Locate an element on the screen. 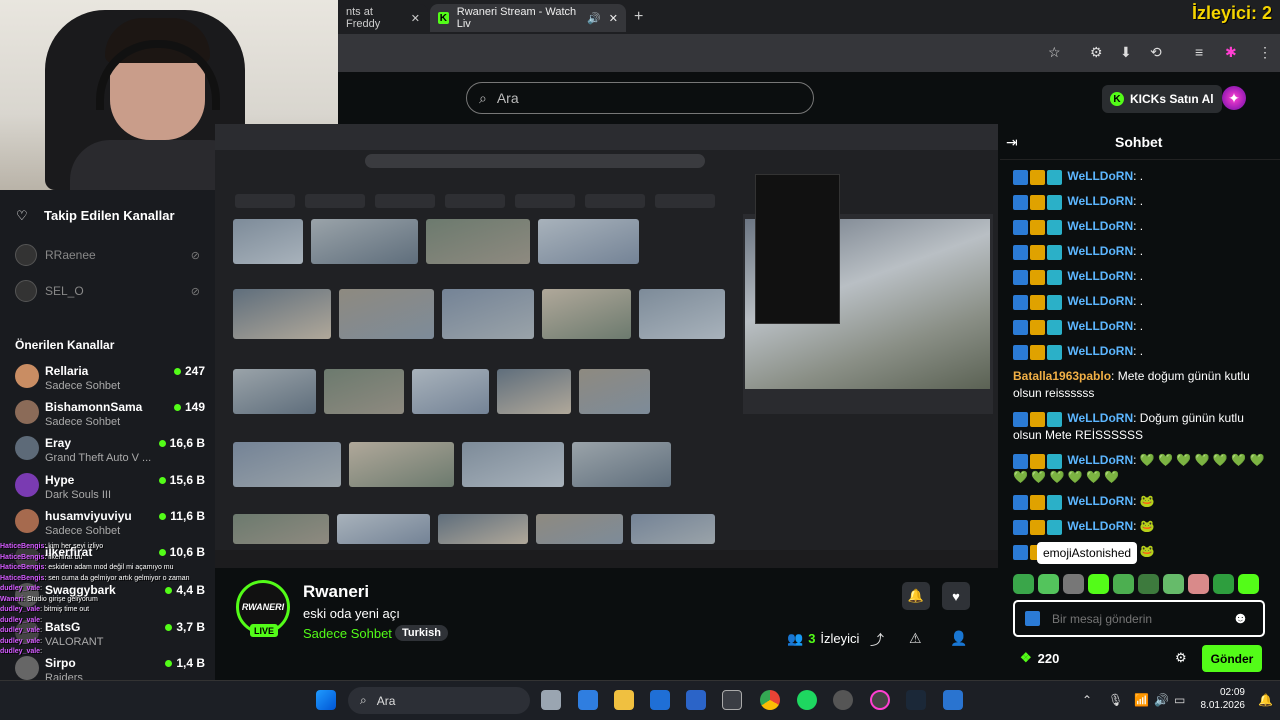  user-add-icon: 👤 is located at coordinates (958, 638).